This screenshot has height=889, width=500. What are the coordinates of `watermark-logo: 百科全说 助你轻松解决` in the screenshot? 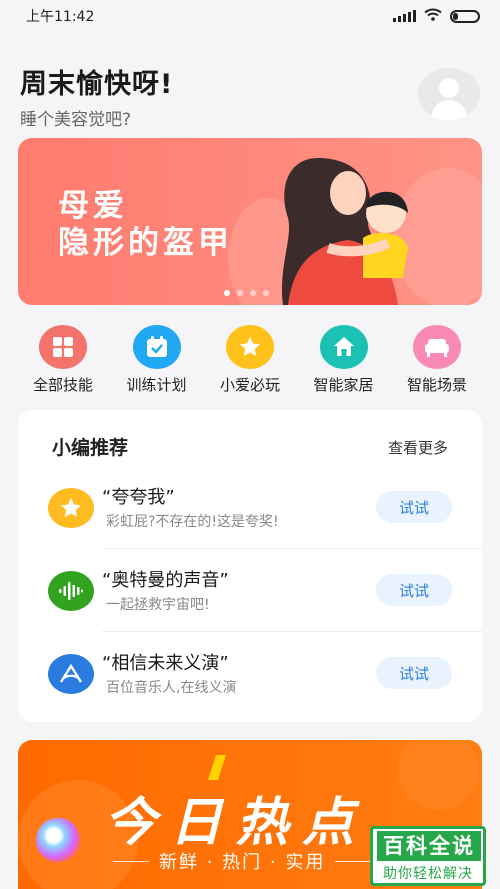 It's located at (428, 856).